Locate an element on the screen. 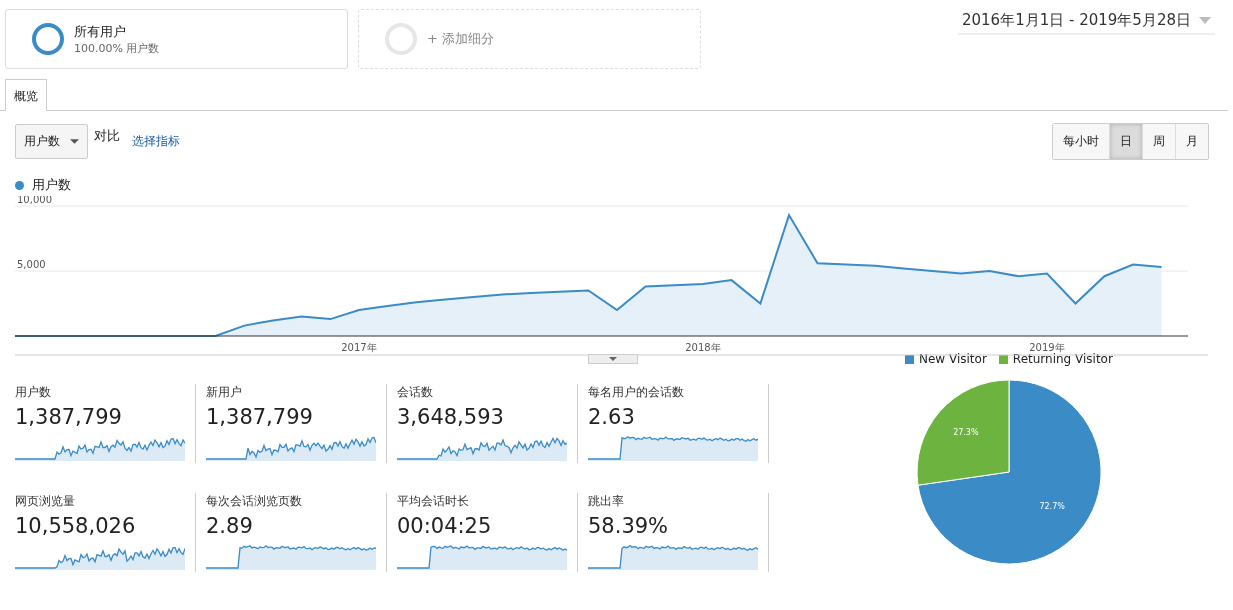  add-segment-card: + 添加细分 is located at coordinates (529, 39).